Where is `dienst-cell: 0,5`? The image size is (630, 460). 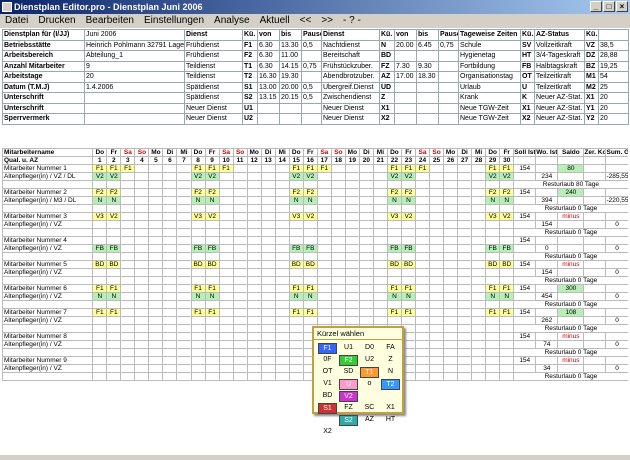
dienst-cell: 0,5 is located at coordinates (311, 98).